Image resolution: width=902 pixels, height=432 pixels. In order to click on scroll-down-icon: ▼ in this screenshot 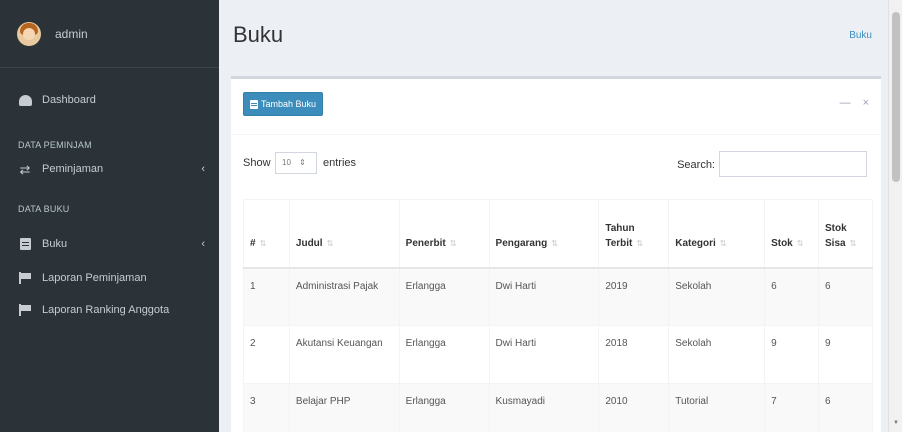, I will do `click(896, 423)`.